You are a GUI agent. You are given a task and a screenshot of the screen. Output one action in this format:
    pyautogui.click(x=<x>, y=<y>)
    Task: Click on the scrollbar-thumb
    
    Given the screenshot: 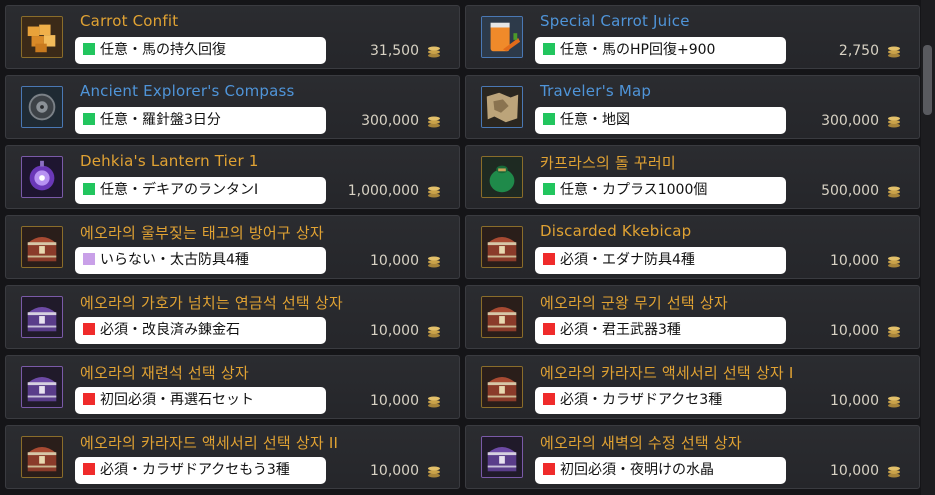 What is the action you would take?
    pyautogui.click(x=927, y=80)
    